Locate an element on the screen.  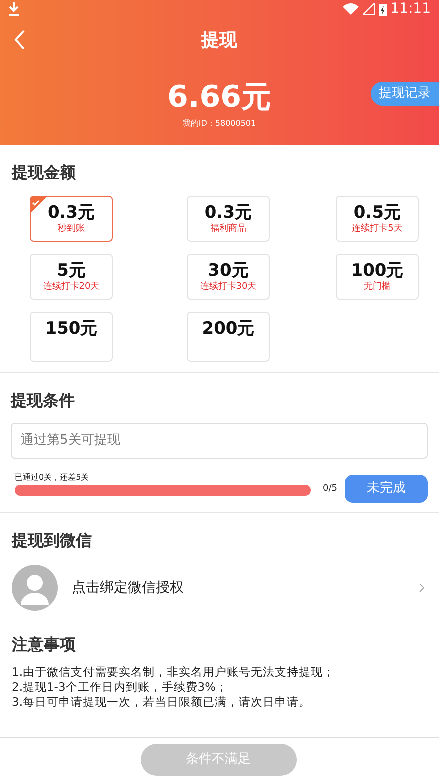
amount-option: 200元 is located at coordinates (228, 337).